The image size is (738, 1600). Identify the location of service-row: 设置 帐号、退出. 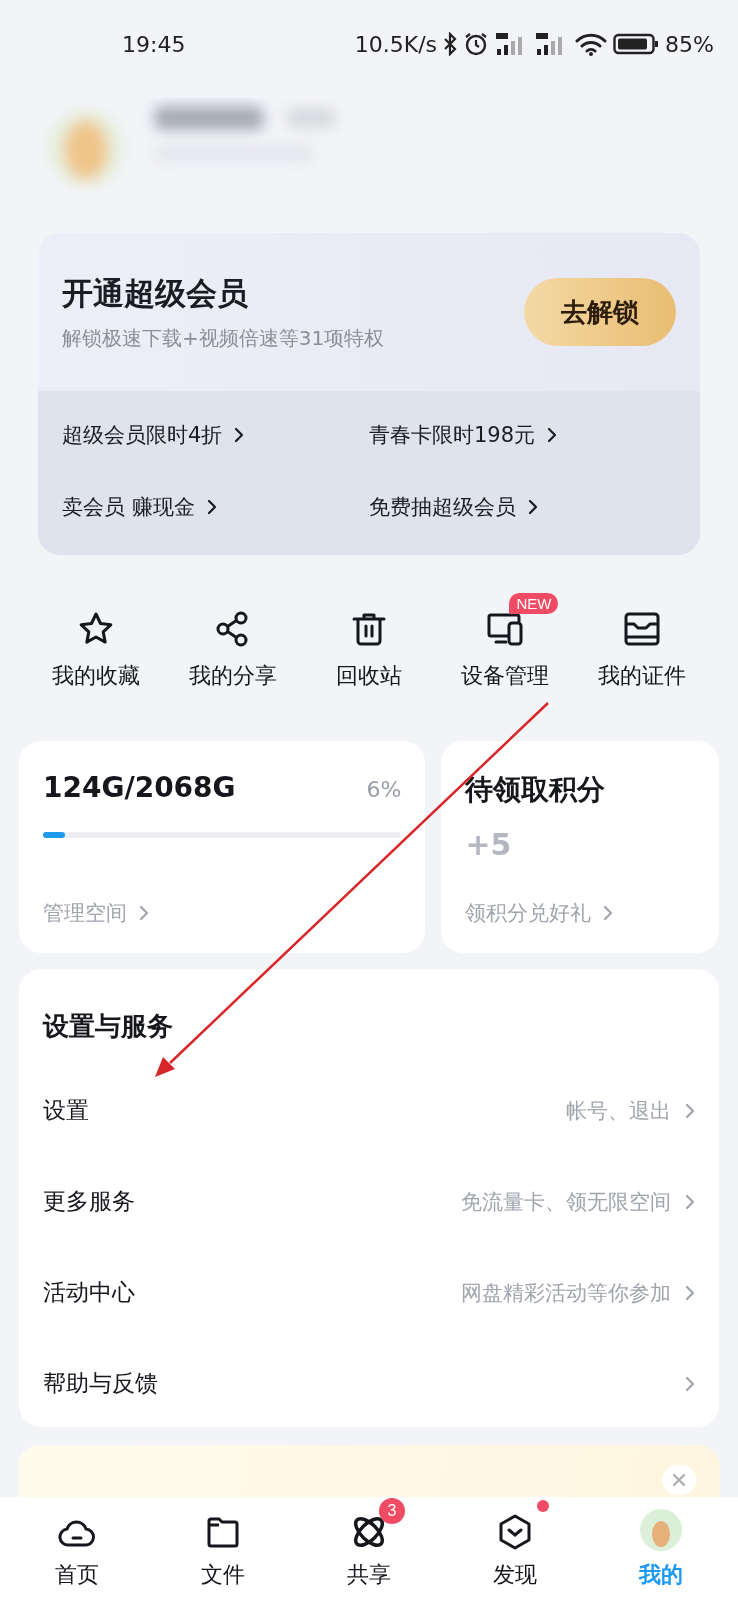
(369, 1110).